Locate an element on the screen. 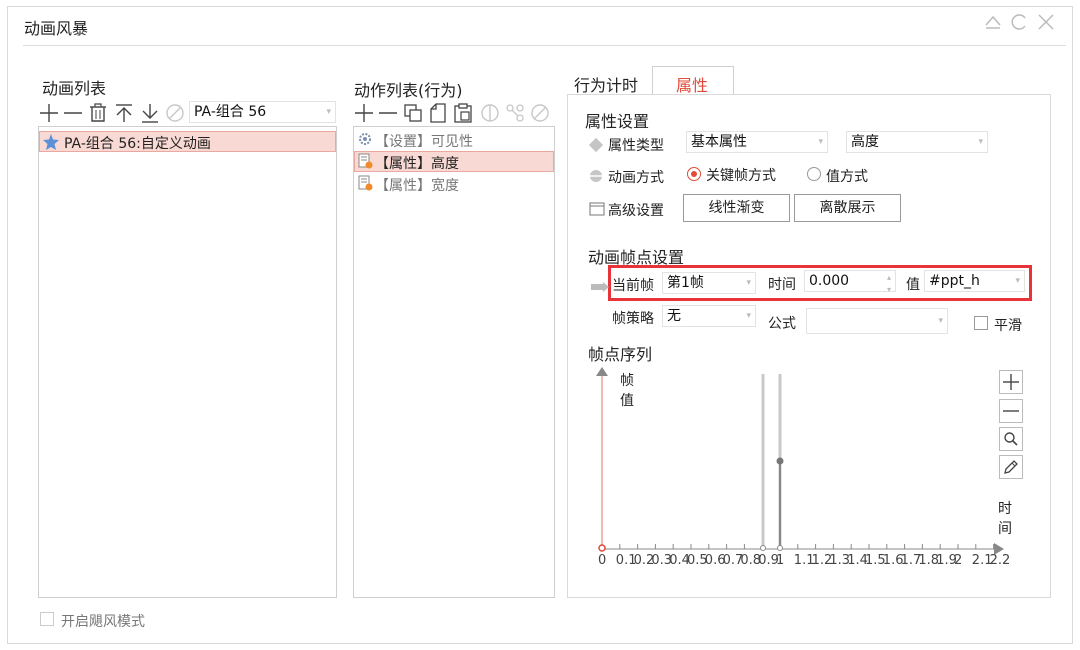 Image resolution: width=1080 pixels, height=650 pixels. gear-icon is located at coordinates (365, 141).